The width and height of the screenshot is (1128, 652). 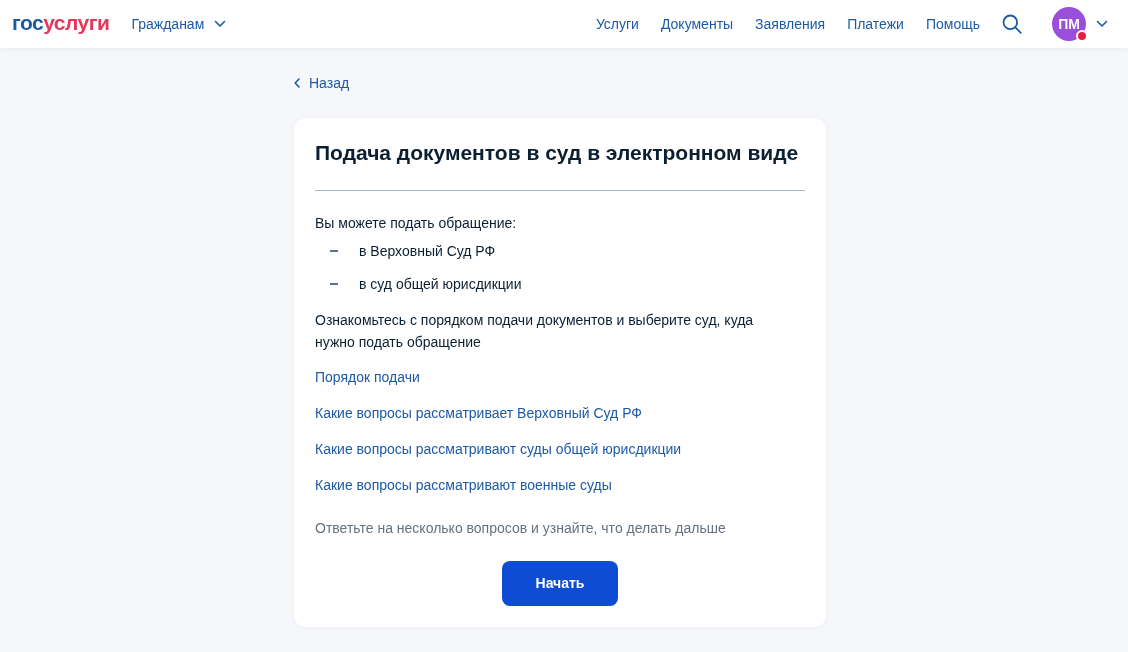 I want to click on search-icon, so click(x=1012, y=24).